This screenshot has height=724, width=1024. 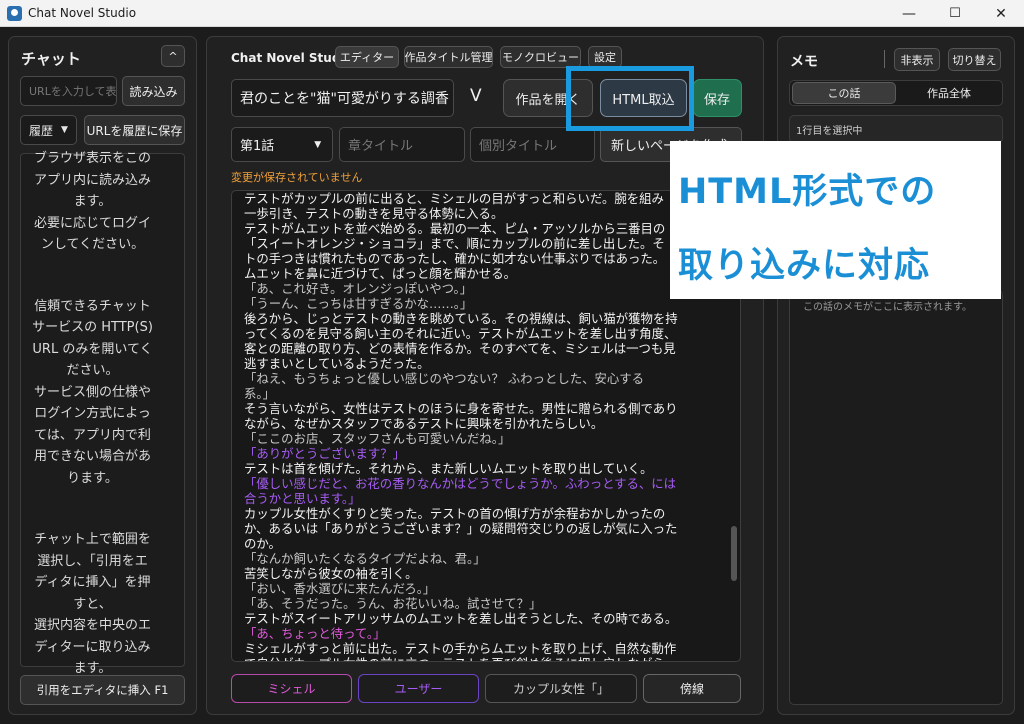 I want to click on chat-line: ださい。, so click(x=92, y=370).